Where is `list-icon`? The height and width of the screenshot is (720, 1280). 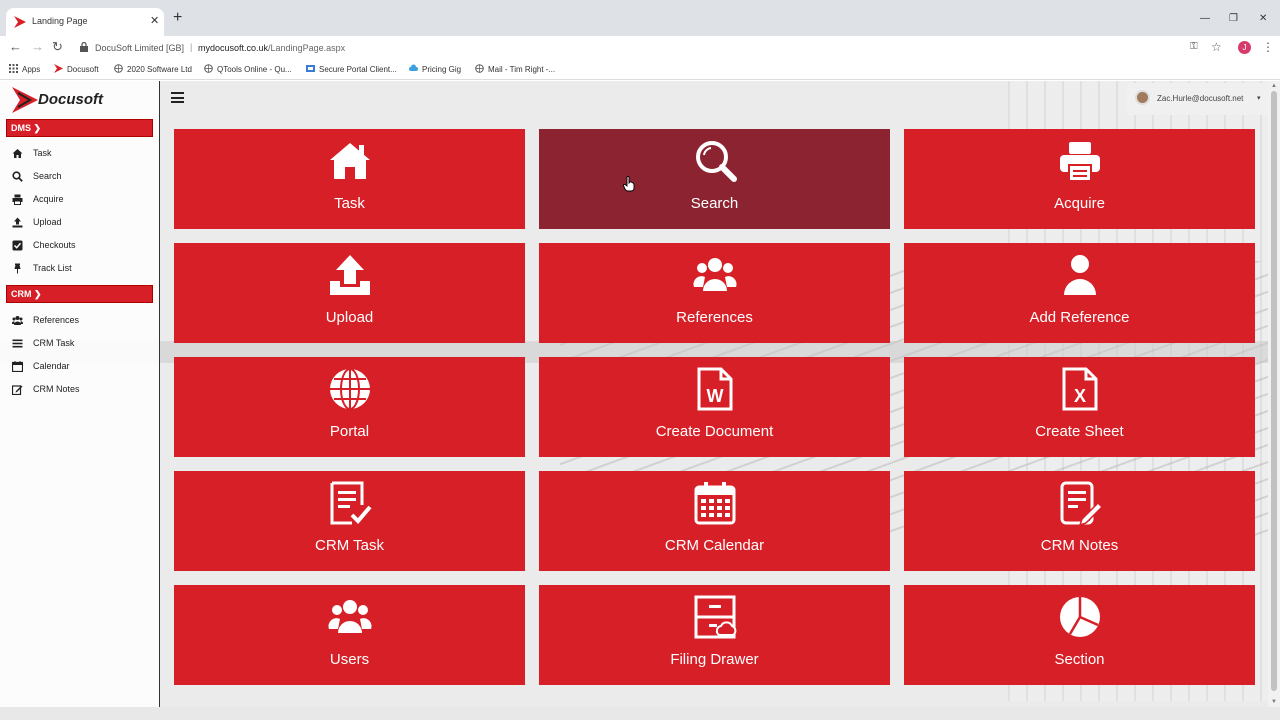
list-icon is located at coordinates (17, 343).